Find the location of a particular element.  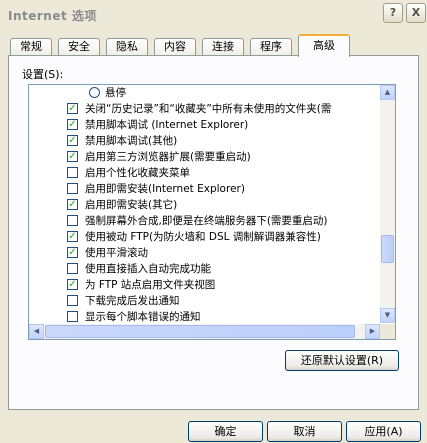

vertical-scrollbar: ▲ ▼ is located at coordinates (387, 204).